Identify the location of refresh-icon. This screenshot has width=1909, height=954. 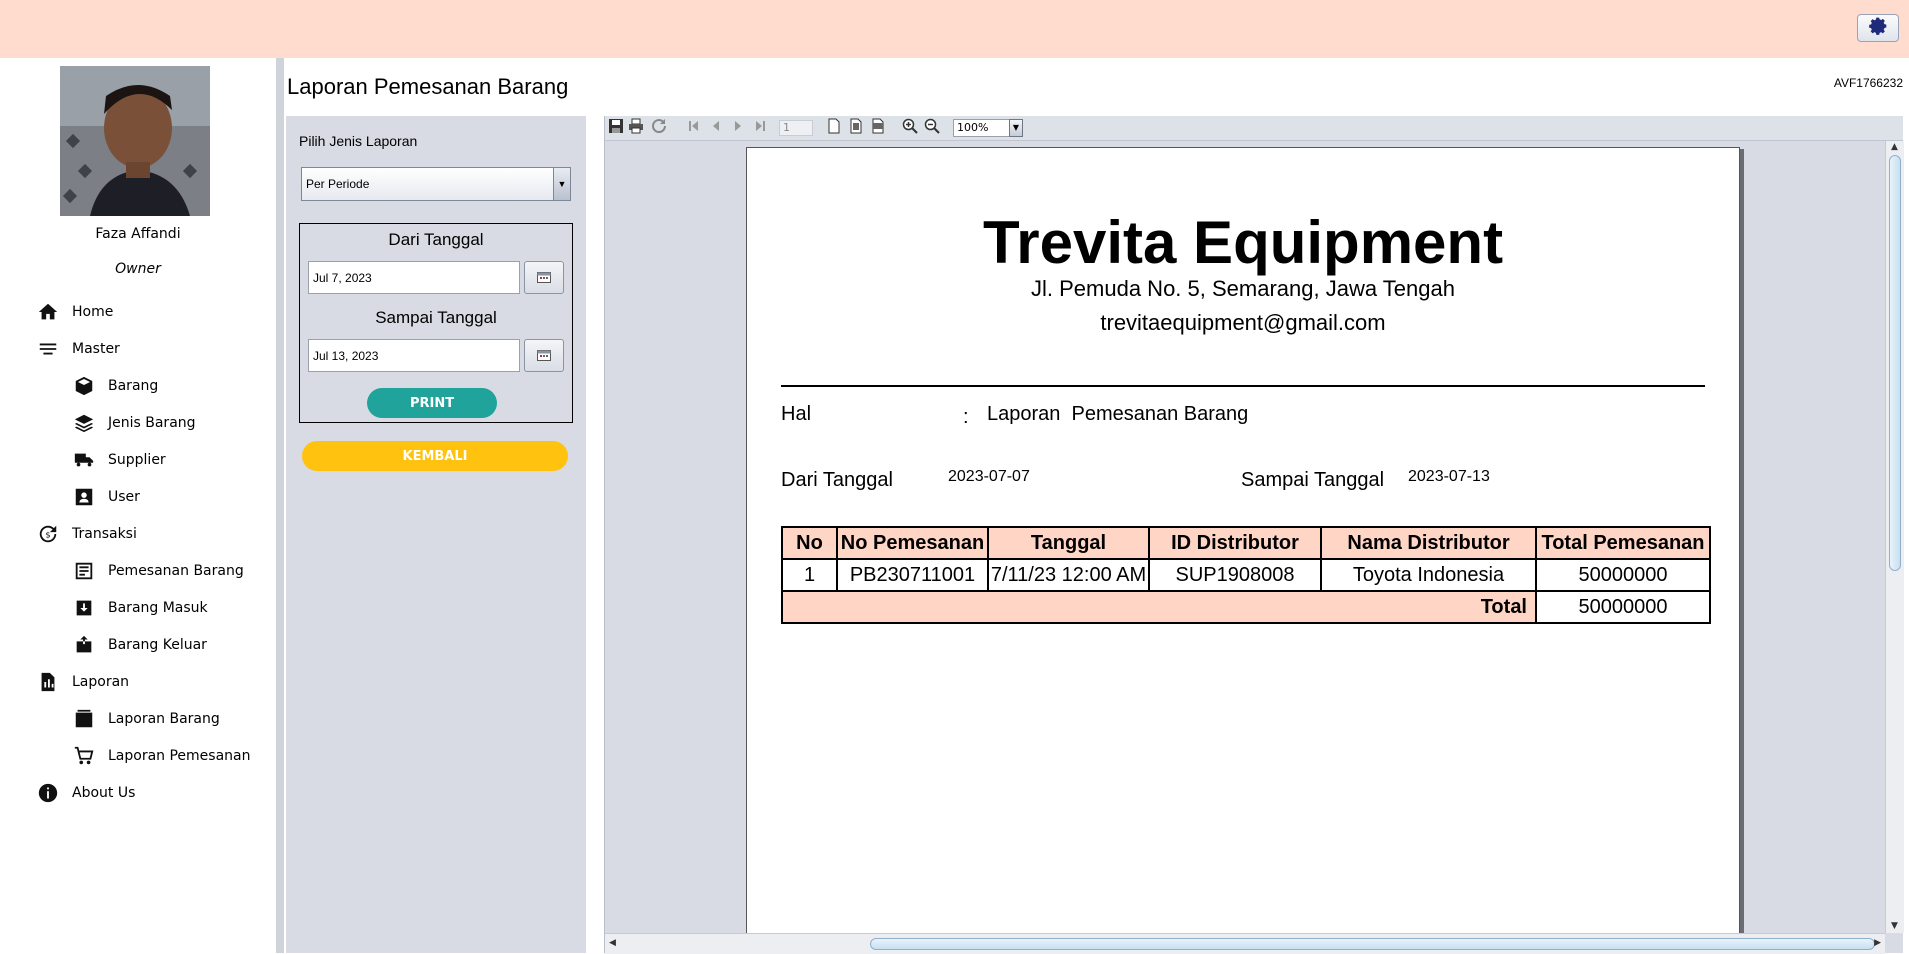
(659, 128).